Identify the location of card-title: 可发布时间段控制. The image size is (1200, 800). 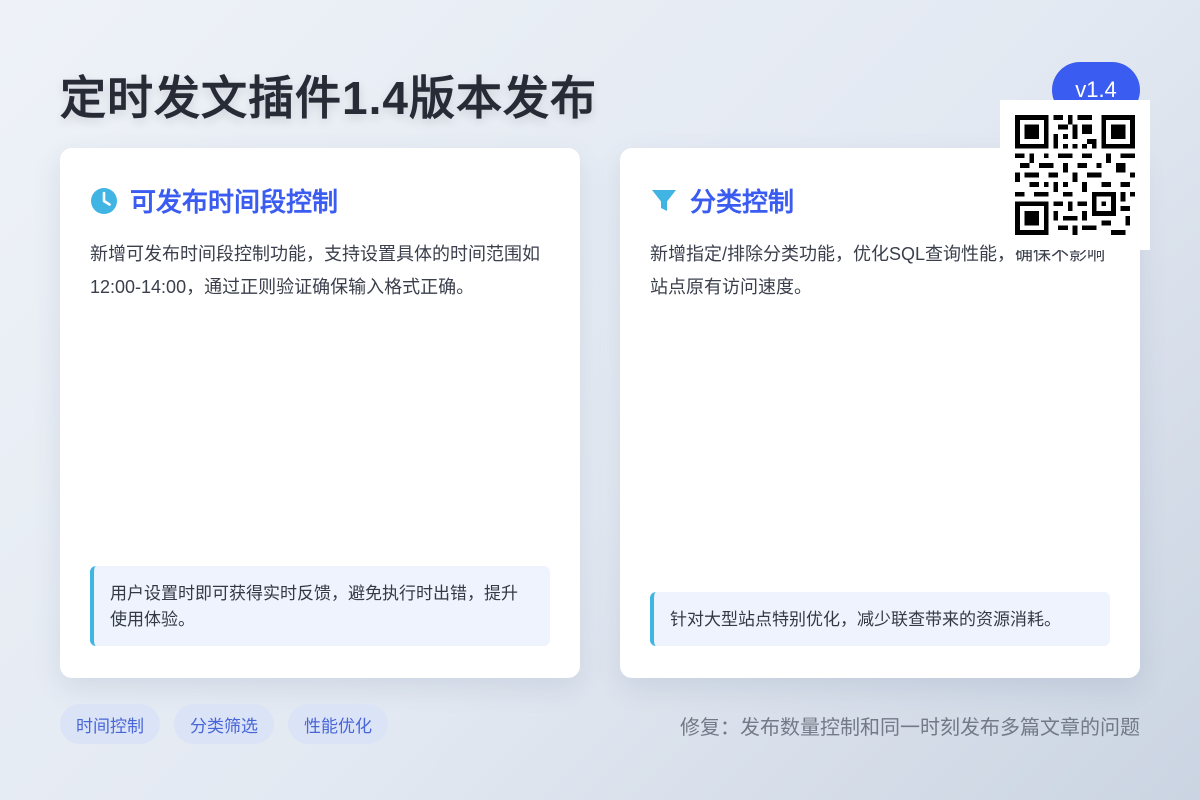
(234, 202).